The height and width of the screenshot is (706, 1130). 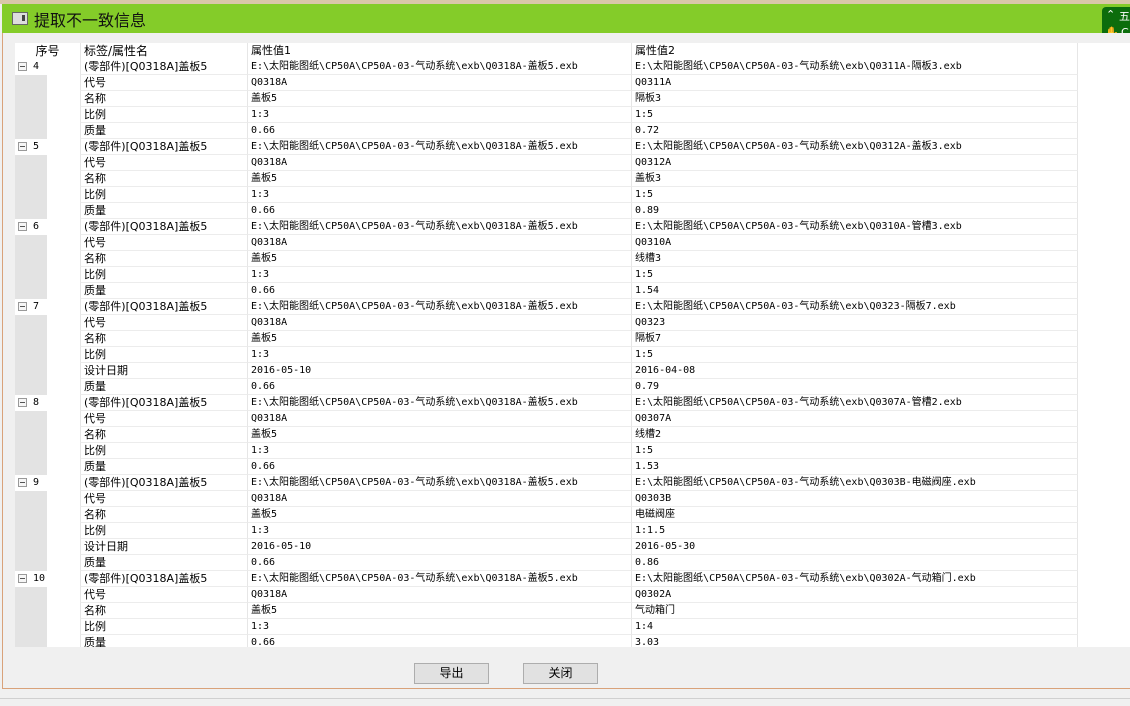 I want to click on window-icon, so click(x=20, y=18).